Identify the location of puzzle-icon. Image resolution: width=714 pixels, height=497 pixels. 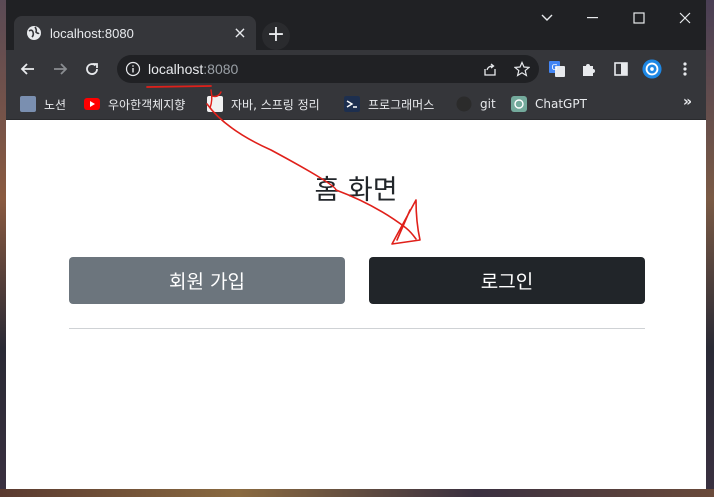
(589, 70).